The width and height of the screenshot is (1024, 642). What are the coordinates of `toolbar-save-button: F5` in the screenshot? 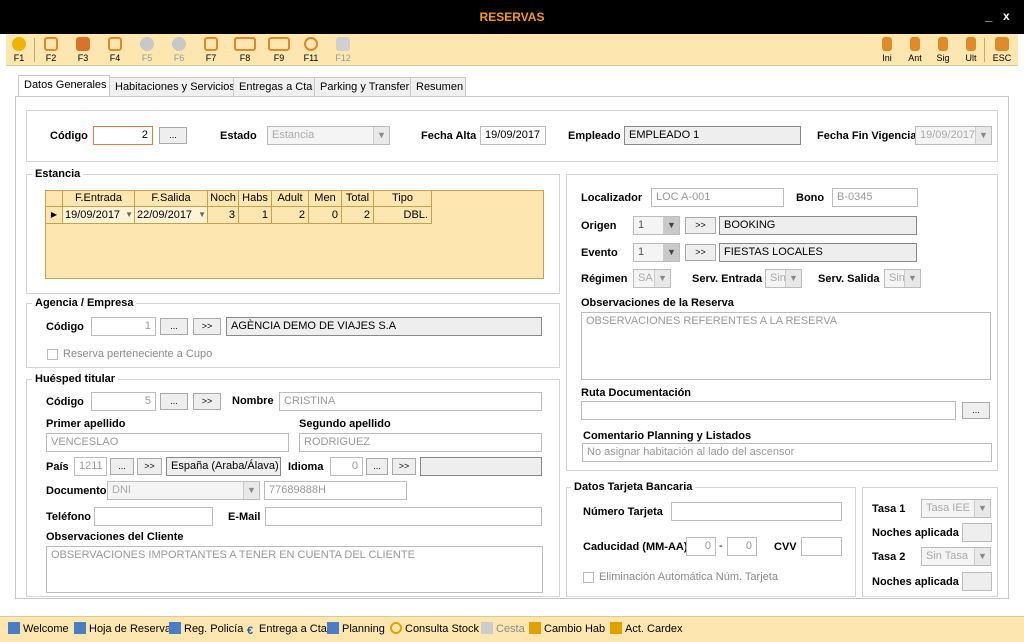 It's located at (147, 50).